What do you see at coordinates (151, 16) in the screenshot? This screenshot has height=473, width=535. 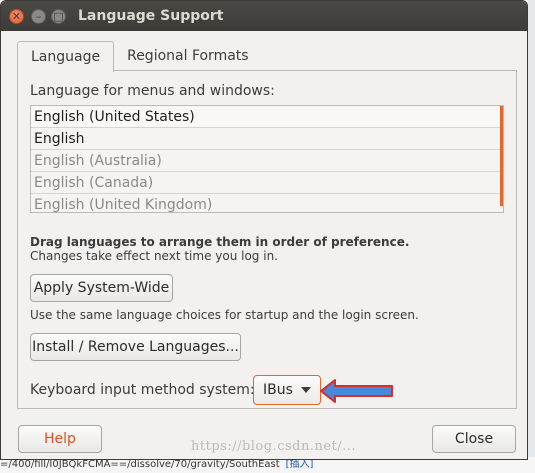 I see `window-title: Language Support` at bounding box center [151, 16].